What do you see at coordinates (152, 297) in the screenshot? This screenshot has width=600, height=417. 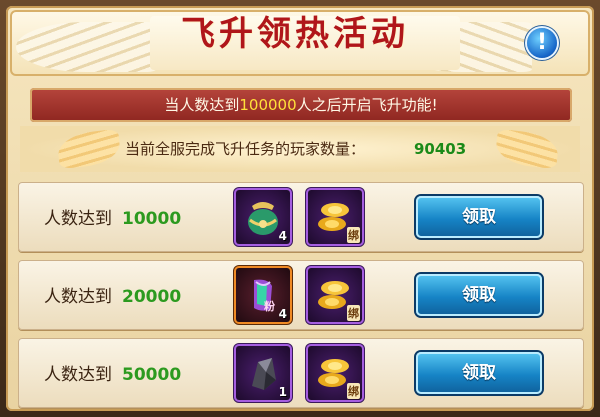 I see `reward-target: 20000` at bounding box center [152, 297].